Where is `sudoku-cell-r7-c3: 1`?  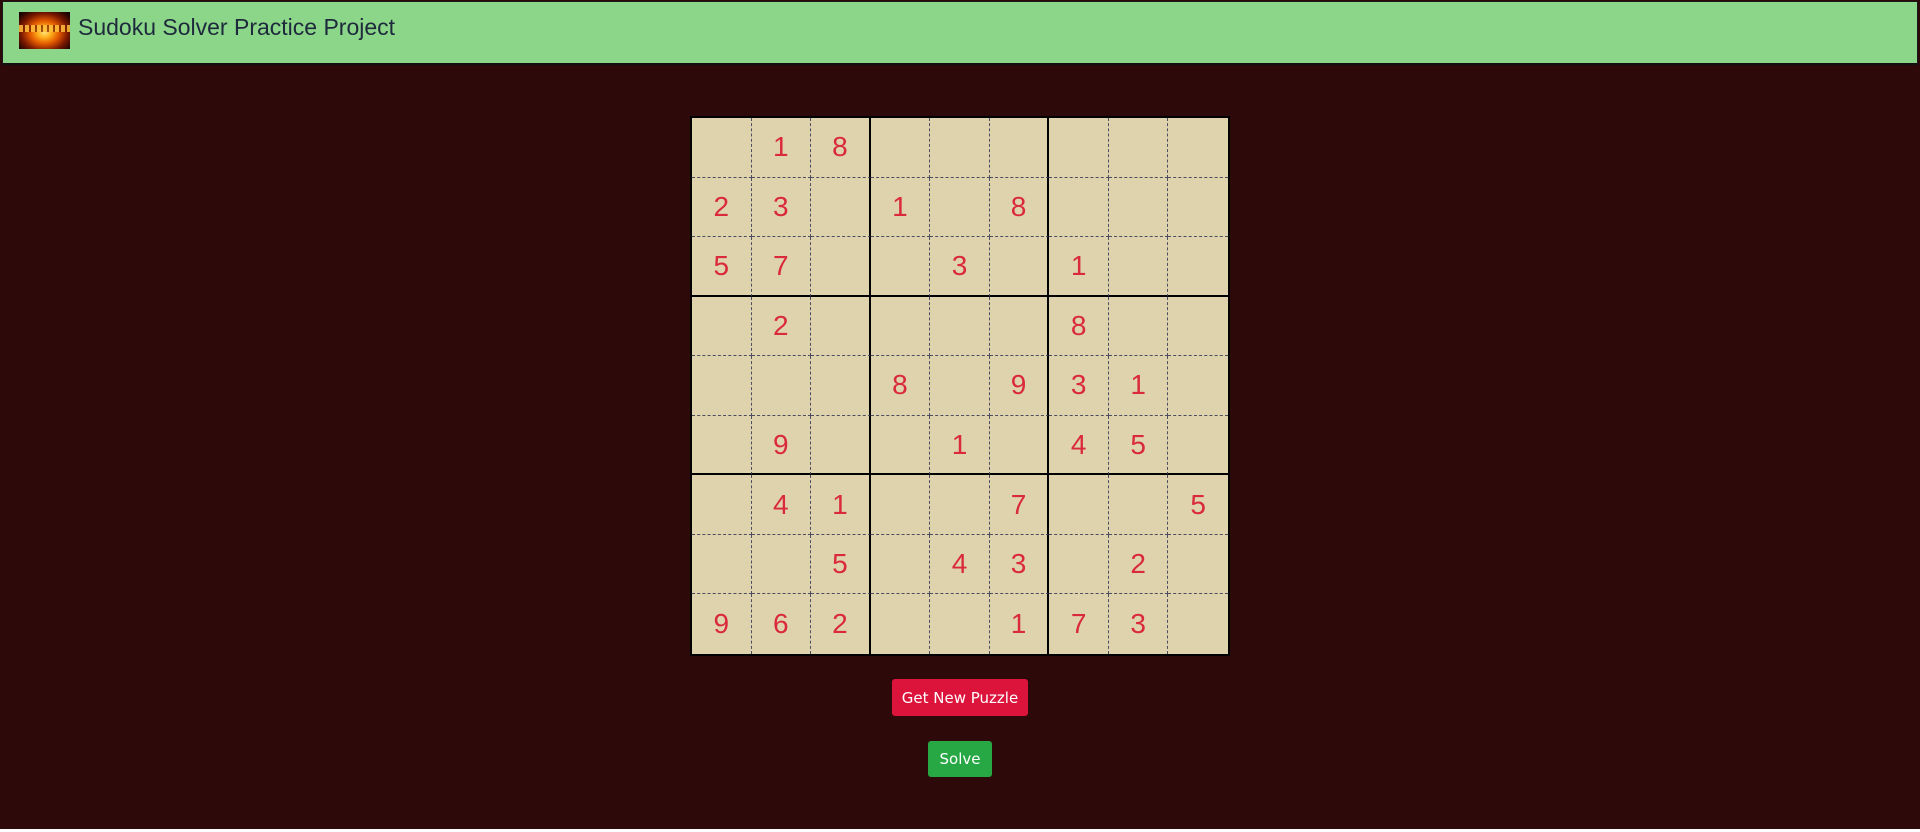 sudoku-cell-r7-c3: 1 is located at coordinates (841, 505).